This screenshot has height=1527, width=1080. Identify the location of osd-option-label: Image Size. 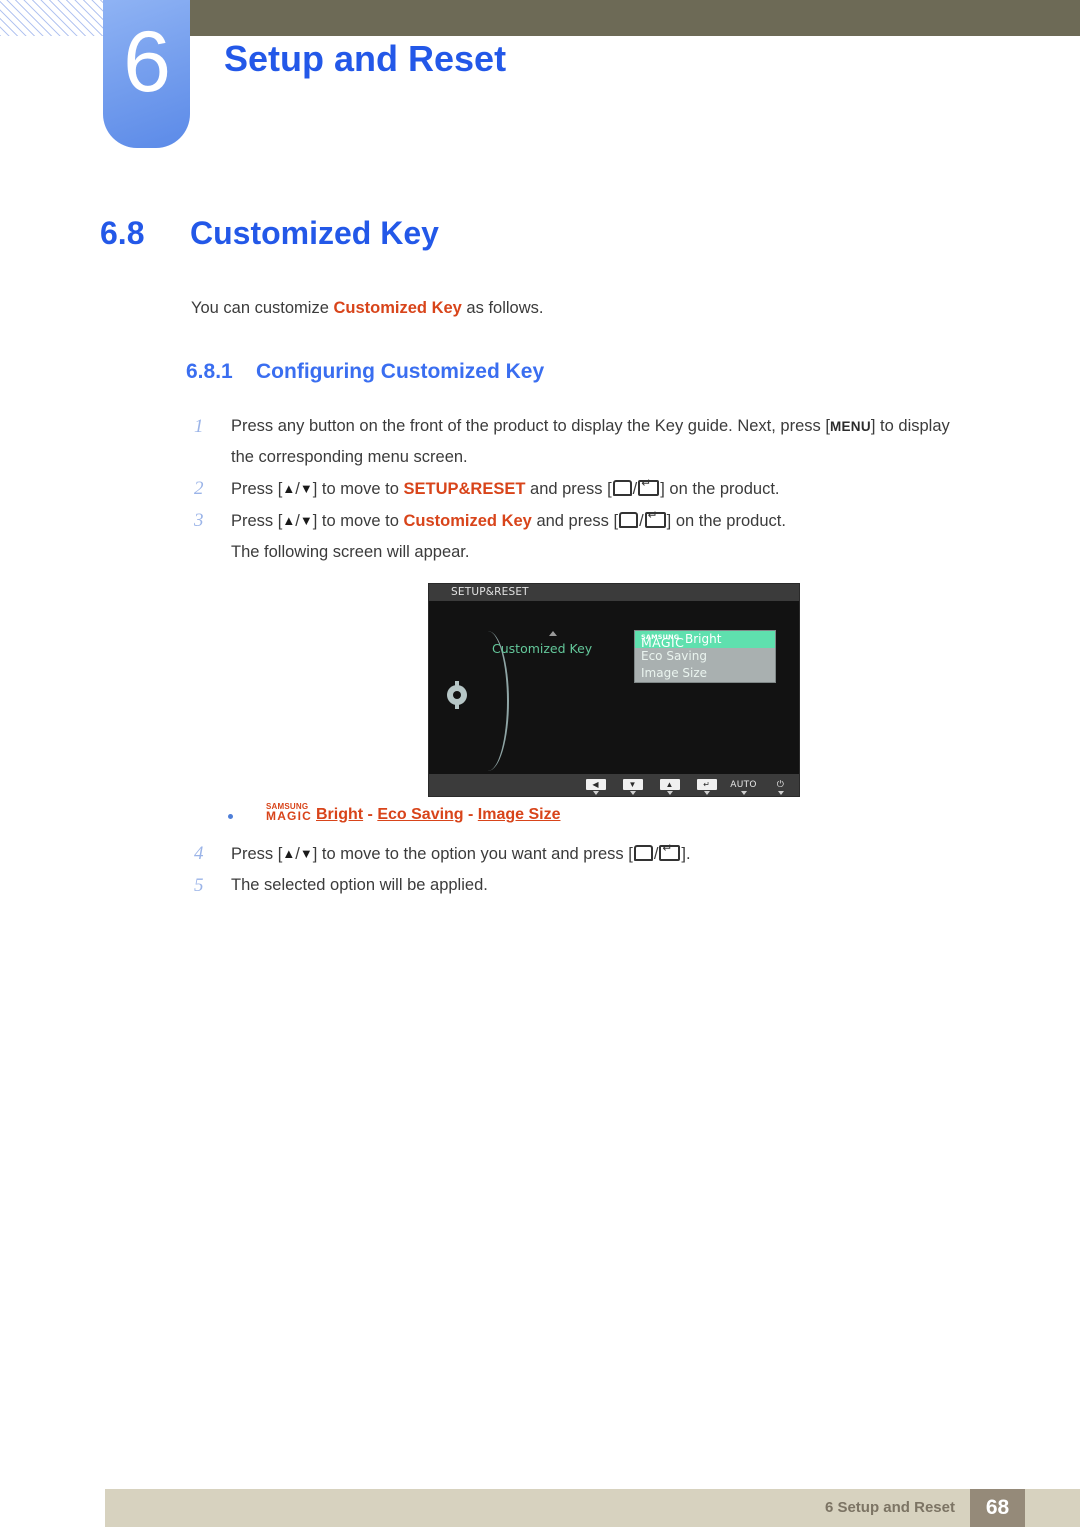
(674, 673).